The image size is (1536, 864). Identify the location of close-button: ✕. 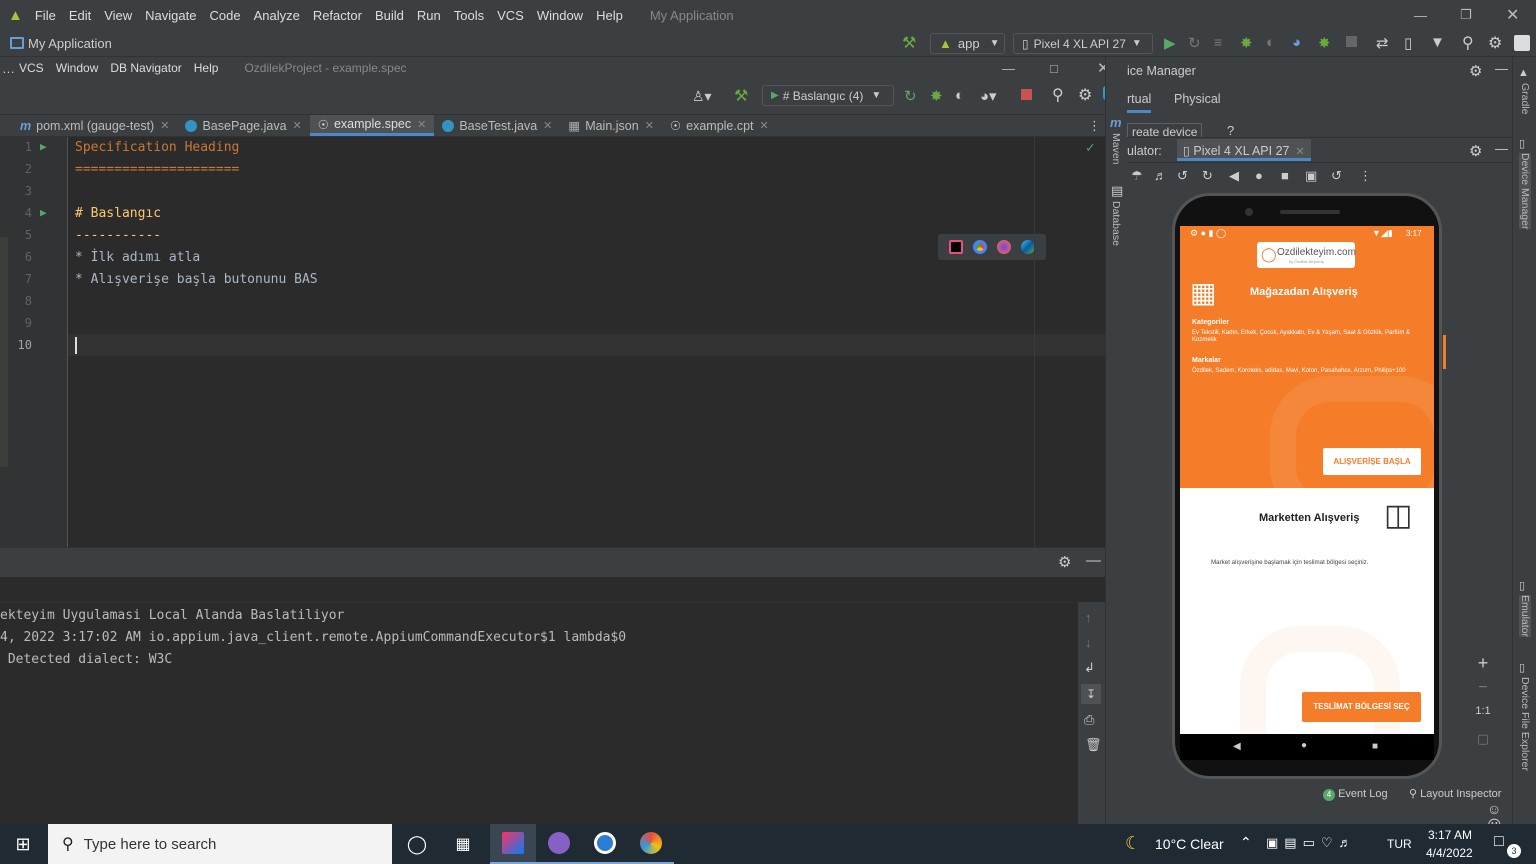
(1512, 15).